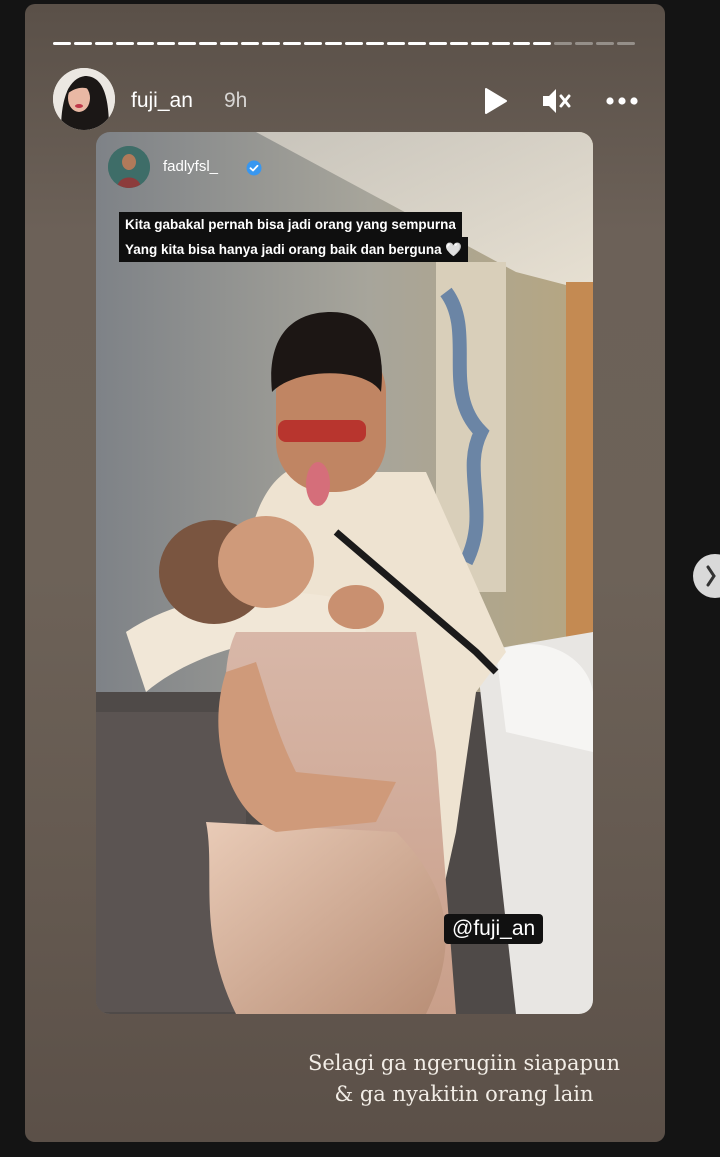 Image resolution: width=720 pixels, height=1157 pixels. I want to click on more-options-button, so click(622, 101).